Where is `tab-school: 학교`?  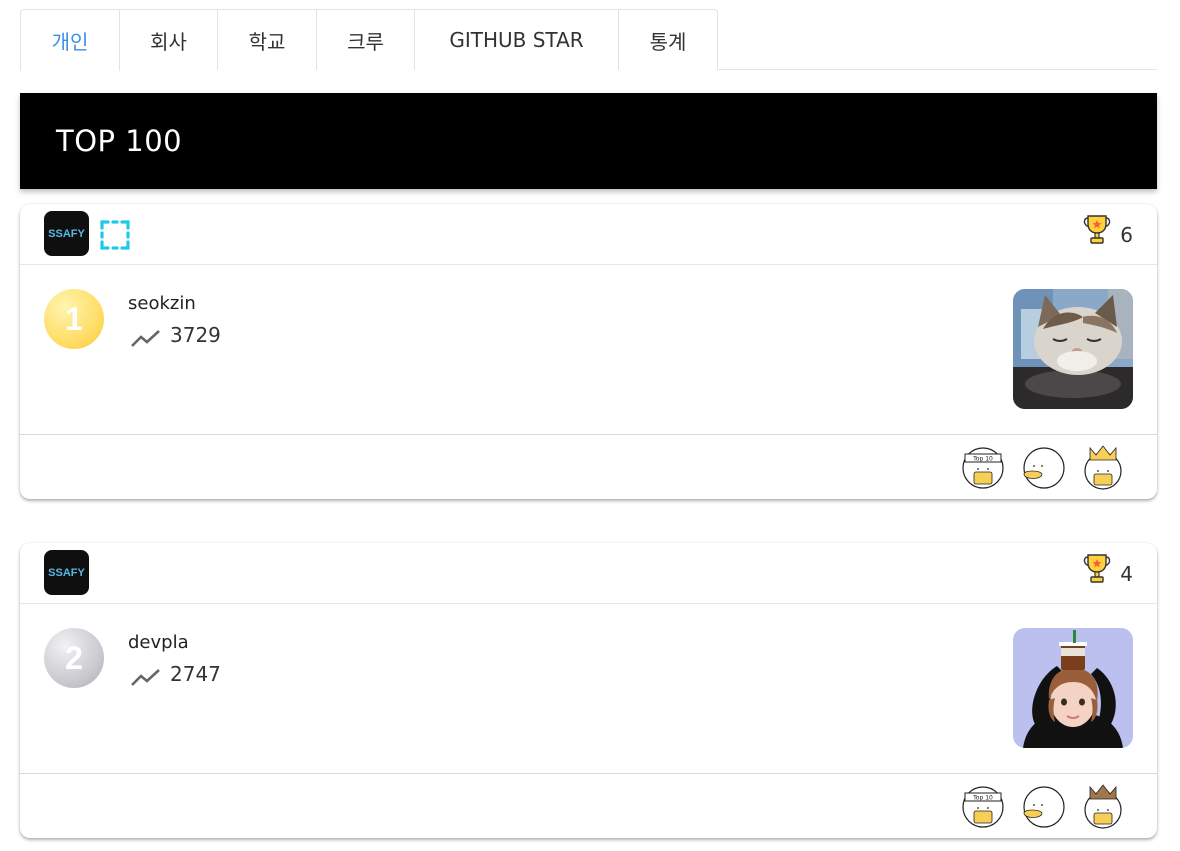 tab-school: 학교 is located at coordinates (267, 39).